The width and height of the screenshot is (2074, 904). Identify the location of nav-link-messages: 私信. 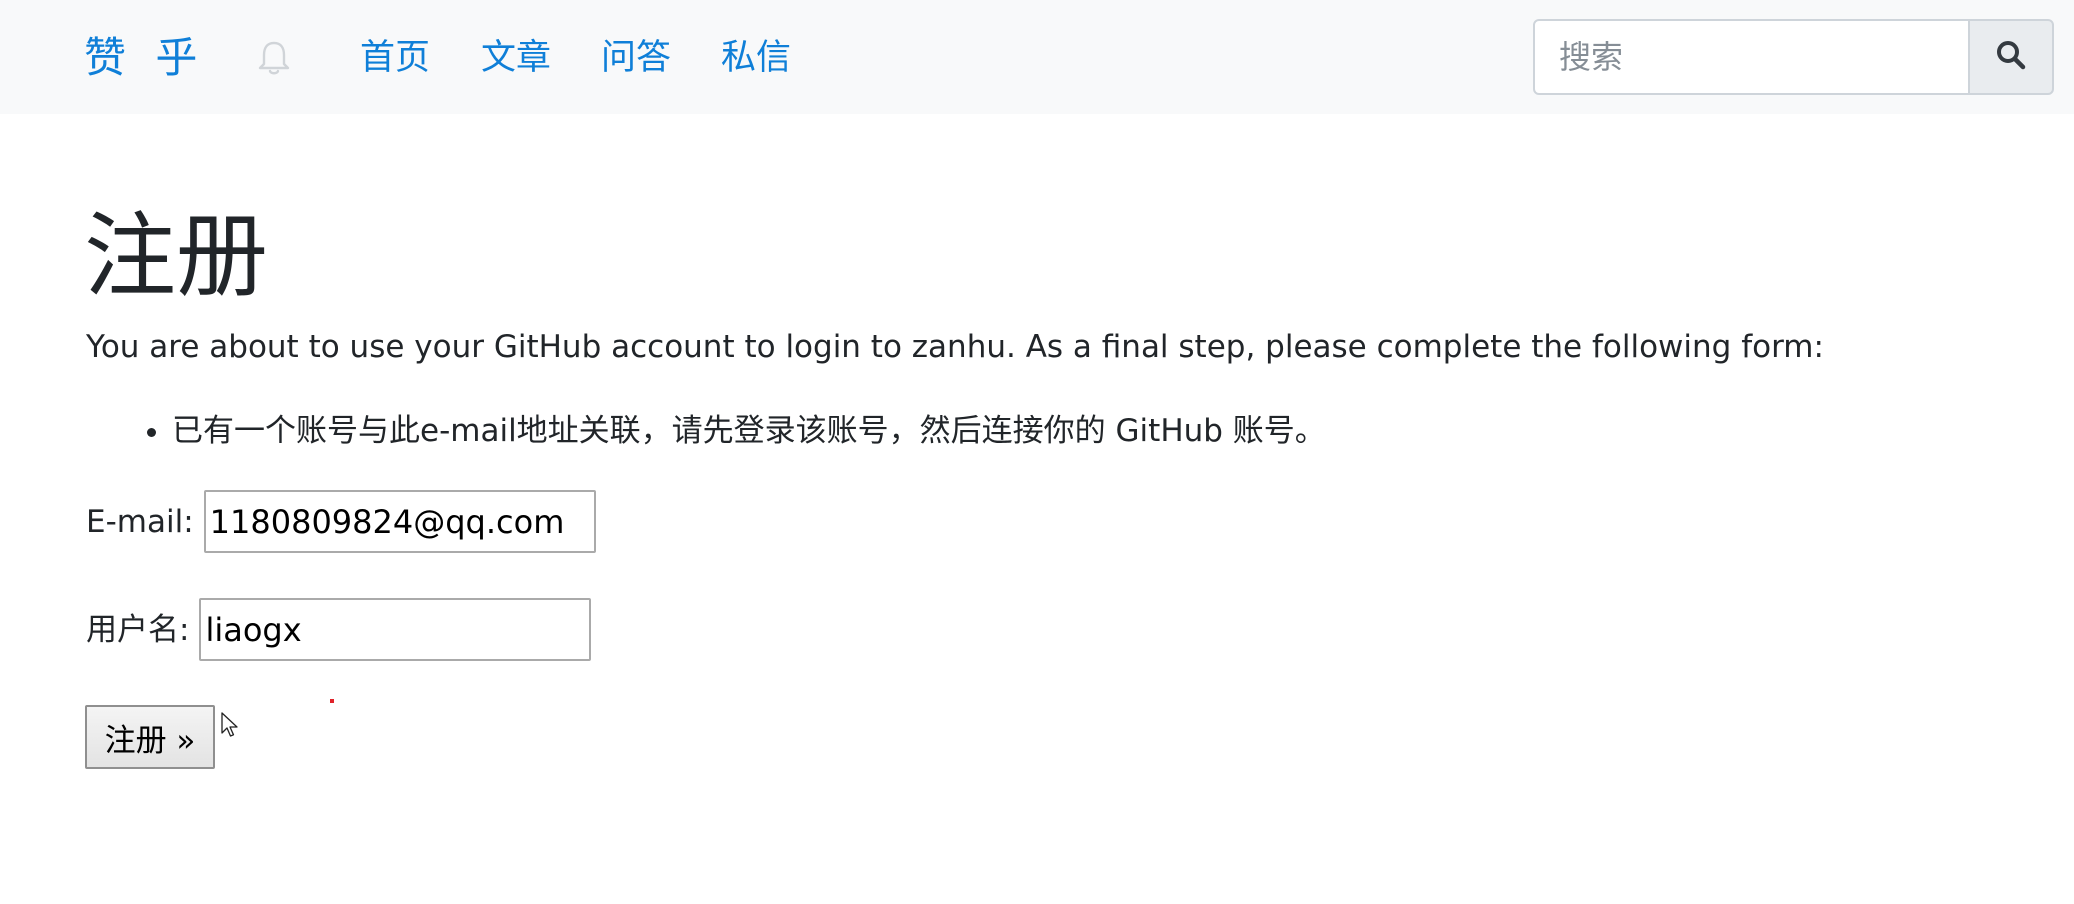
(756, 58).